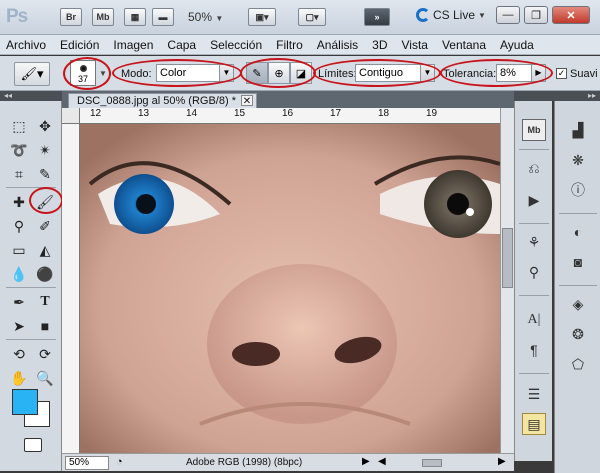  Describe the element at coordinates (236, 45) in the screenshot. I see `menu-seleccion: Selección` at that location.